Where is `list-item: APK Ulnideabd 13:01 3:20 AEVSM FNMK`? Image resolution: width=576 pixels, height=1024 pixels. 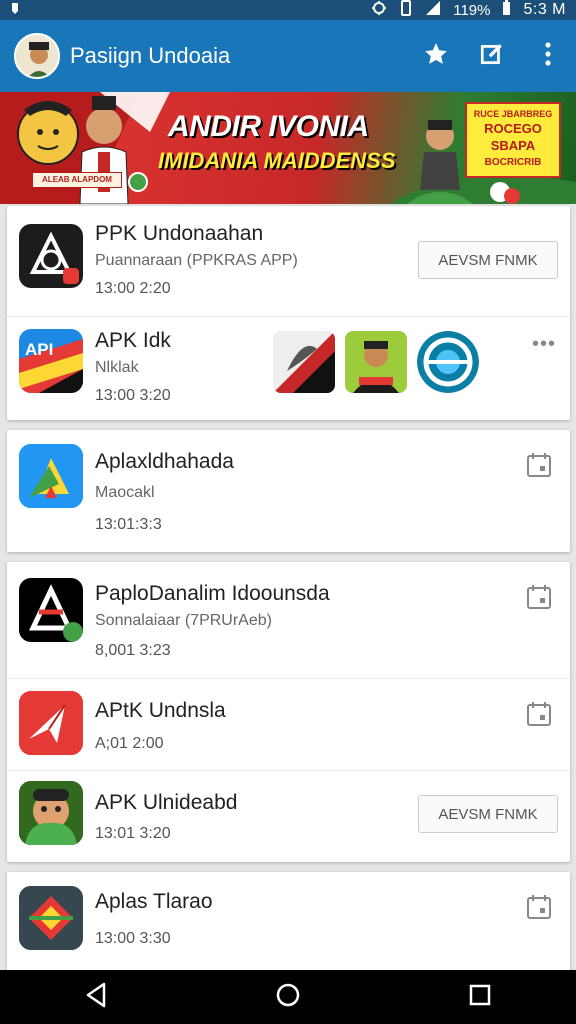 list-item: APK Ulnideabd 13:01 3:20 AEVSM FNMK is located at coordinates (288, 816).